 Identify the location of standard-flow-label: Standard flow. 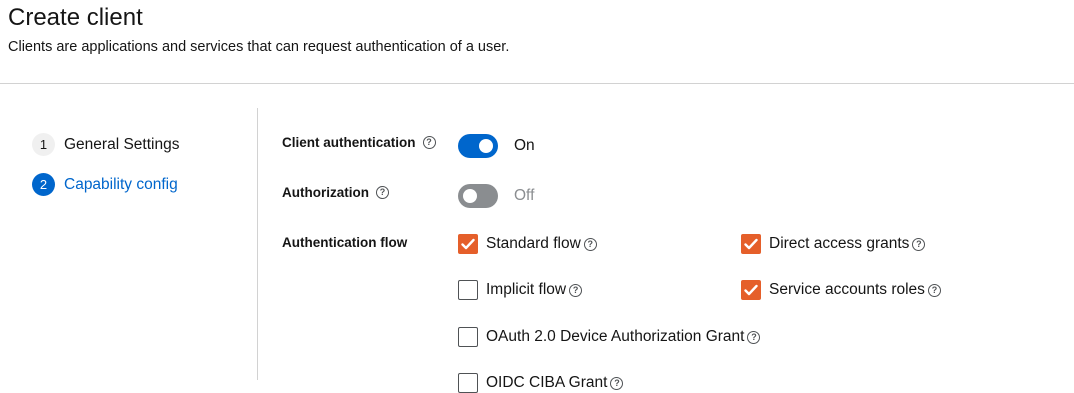
(533, 243).